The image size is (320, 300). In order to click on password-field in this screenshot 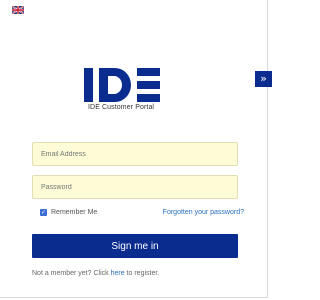, I will do `click(135, 187)`.